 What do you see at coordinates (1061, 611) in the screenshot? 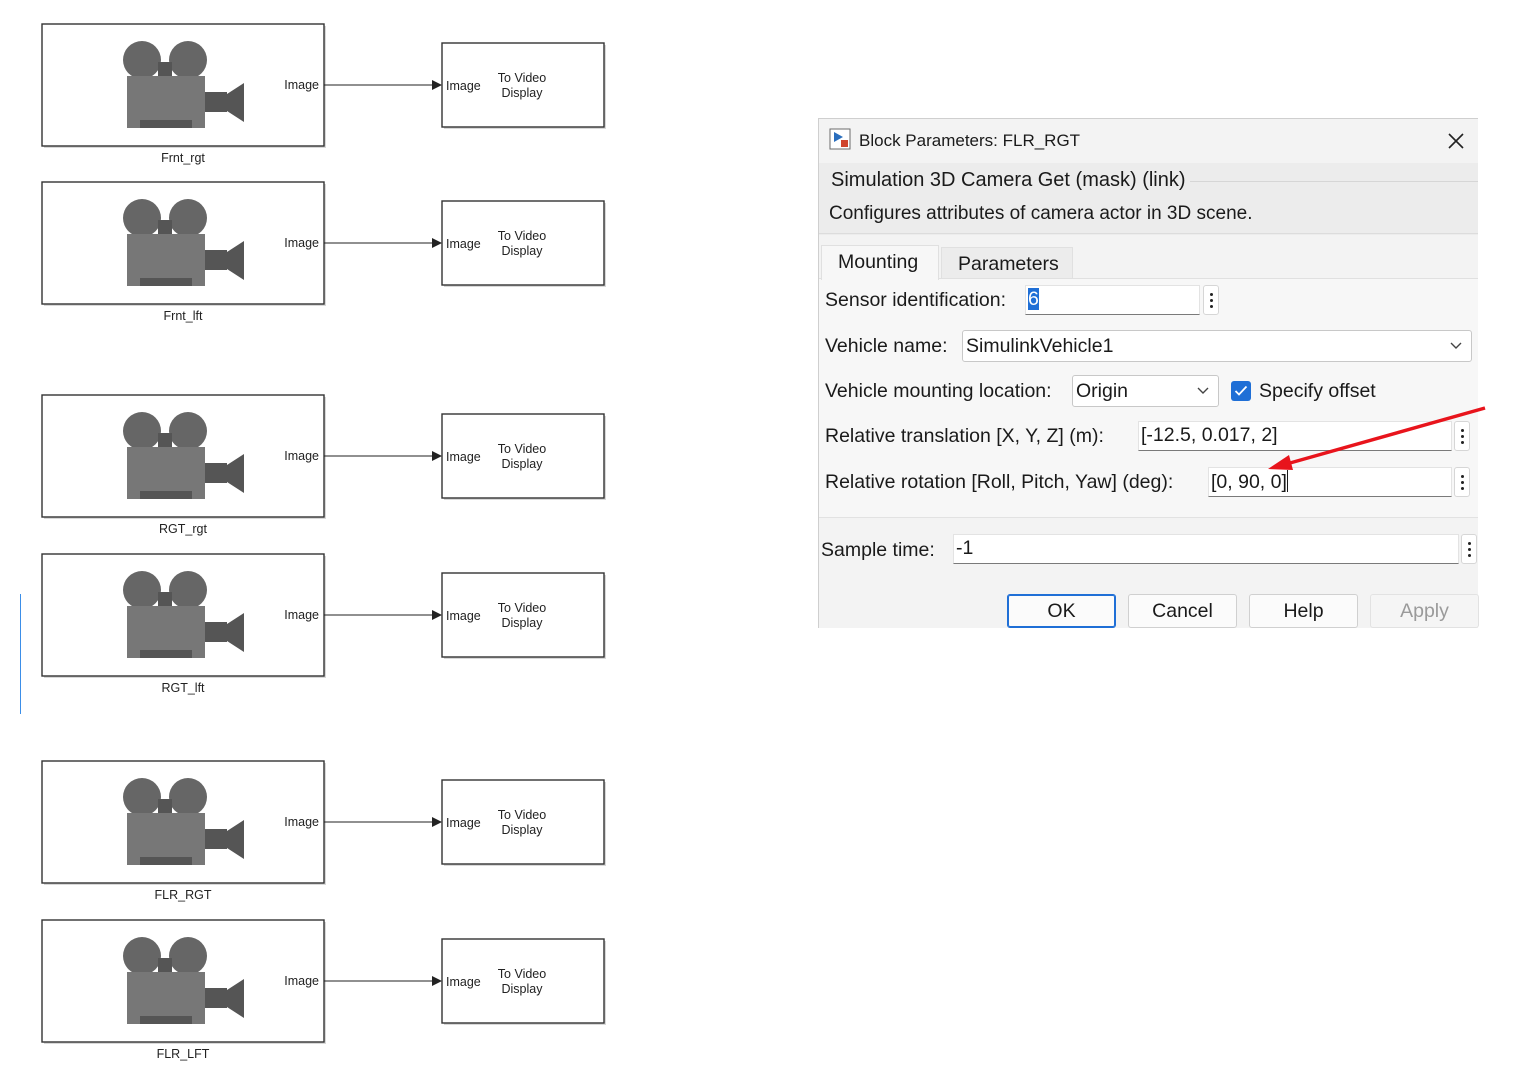
I see `ok-button: OK` at bounding box center [1061, 611].